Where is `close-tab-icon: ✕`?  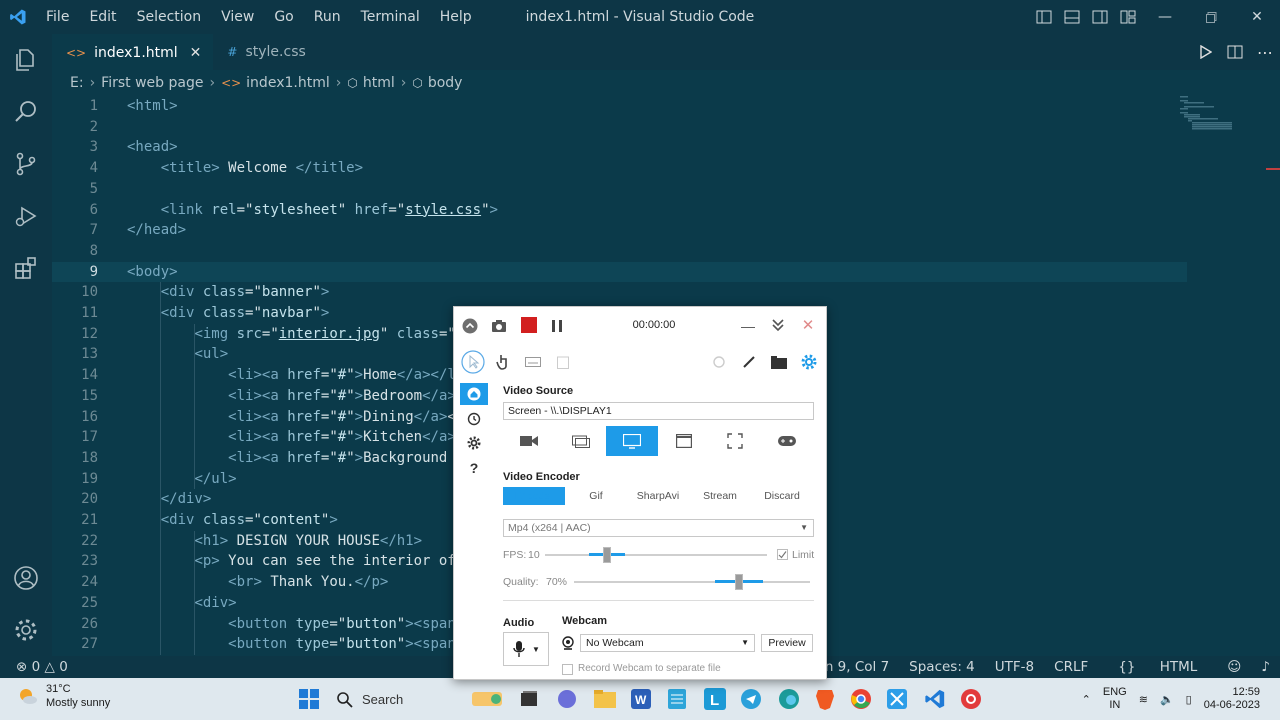 close-tab-icon: ✕ is located at coordinates (196, 53).